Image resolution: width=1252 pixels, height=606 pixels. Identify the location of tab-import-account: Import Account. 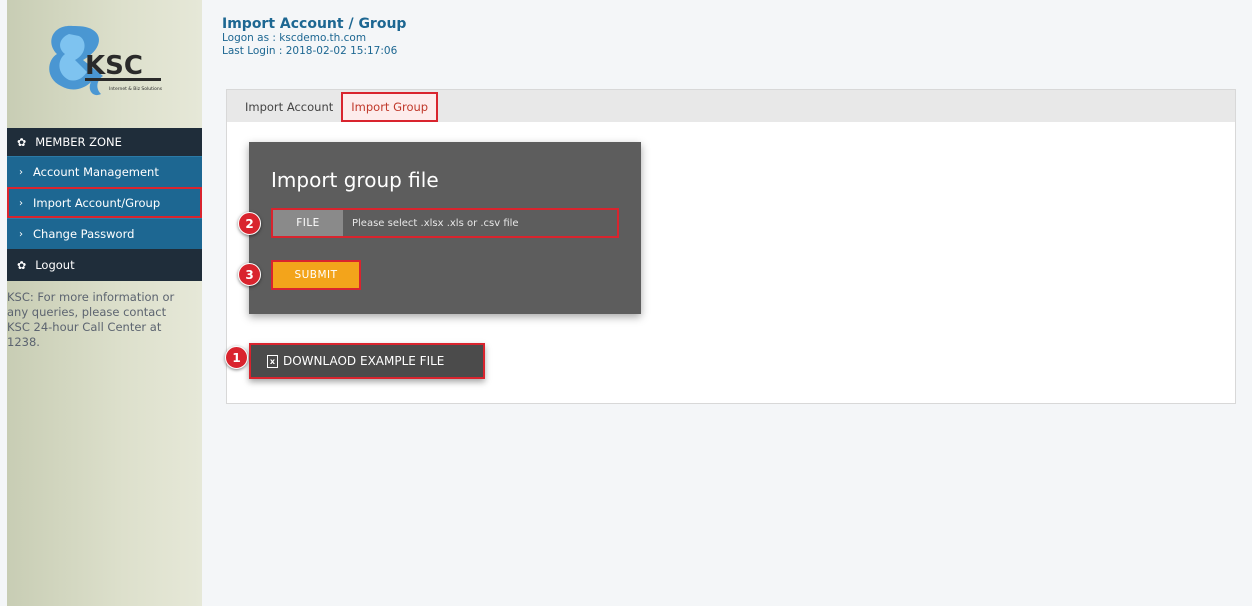
(289, 107).